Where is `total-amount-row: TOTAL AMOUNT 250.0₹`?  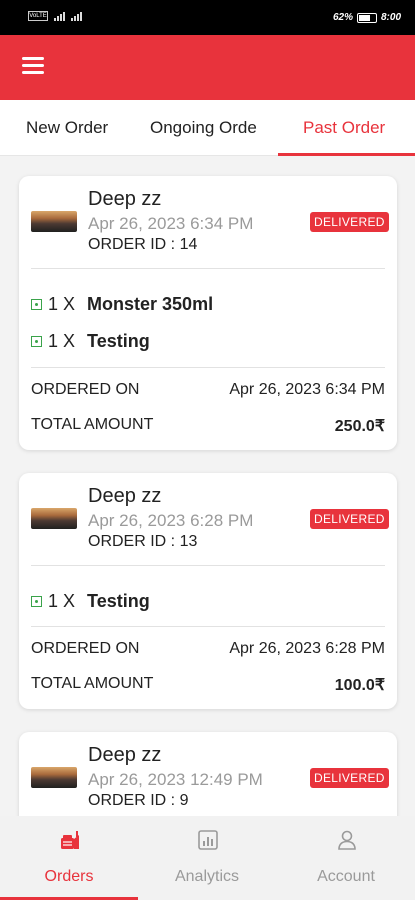 total-amount-row: TOTAL AMOUNT 250.0₹ is located at coordinates (208, 426).